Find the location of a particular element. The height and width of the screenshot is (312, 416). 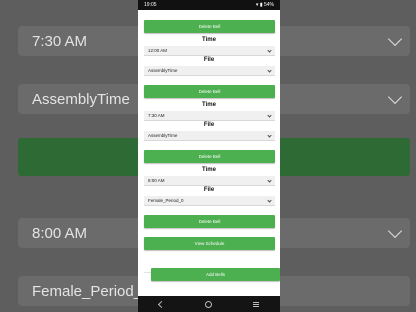

recents-icon is located at coordinates (256, 304).